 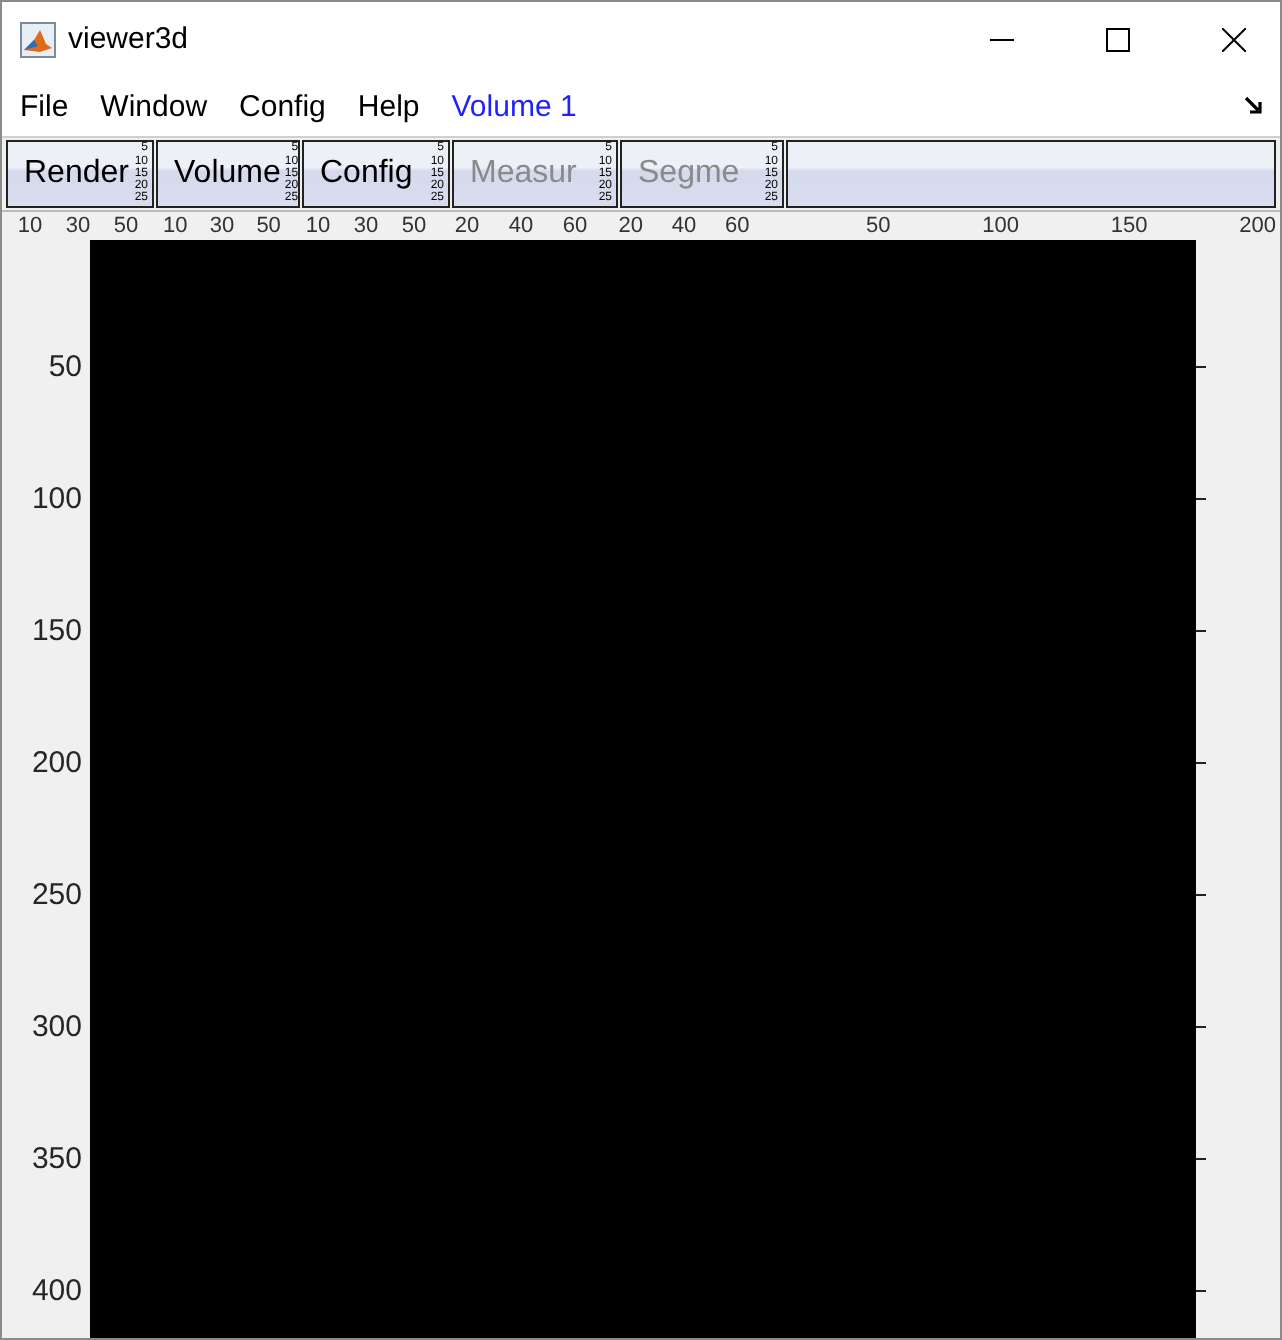 What do you see at coordinates (129, 39) in the screenshot?
I see `window-title: viewer3d` at bounding box center [129, 39].